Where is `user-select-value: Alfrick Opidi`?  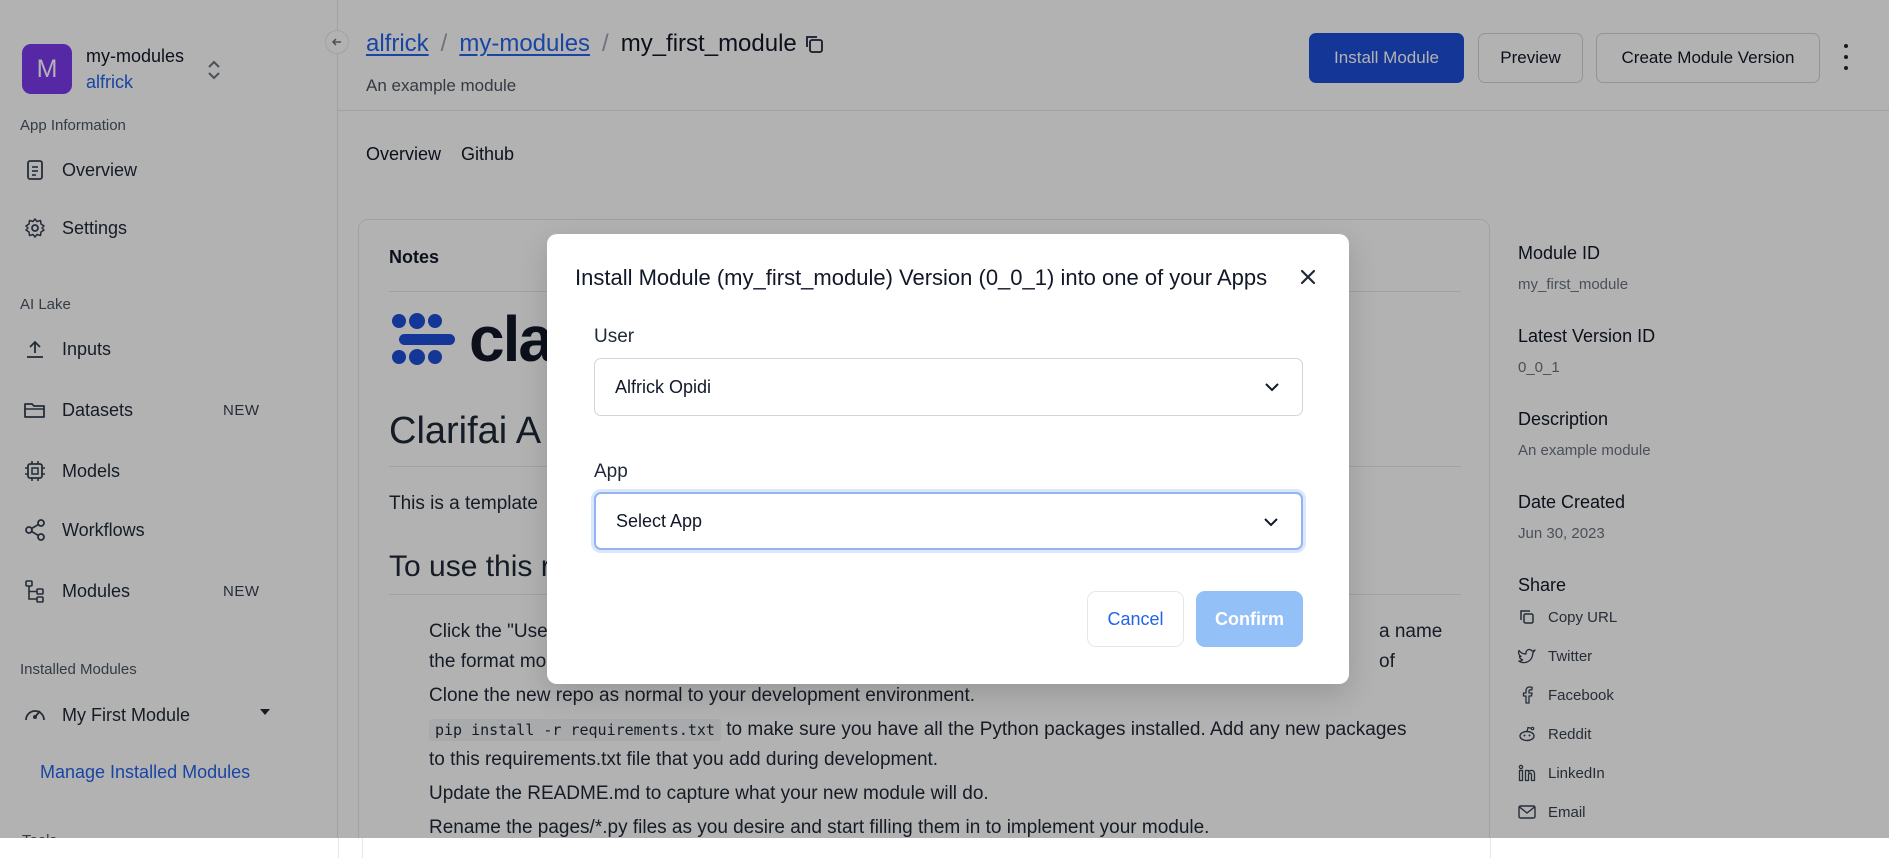
user-select-value: Alfrick Opidi is located at coordinates (663, 386).